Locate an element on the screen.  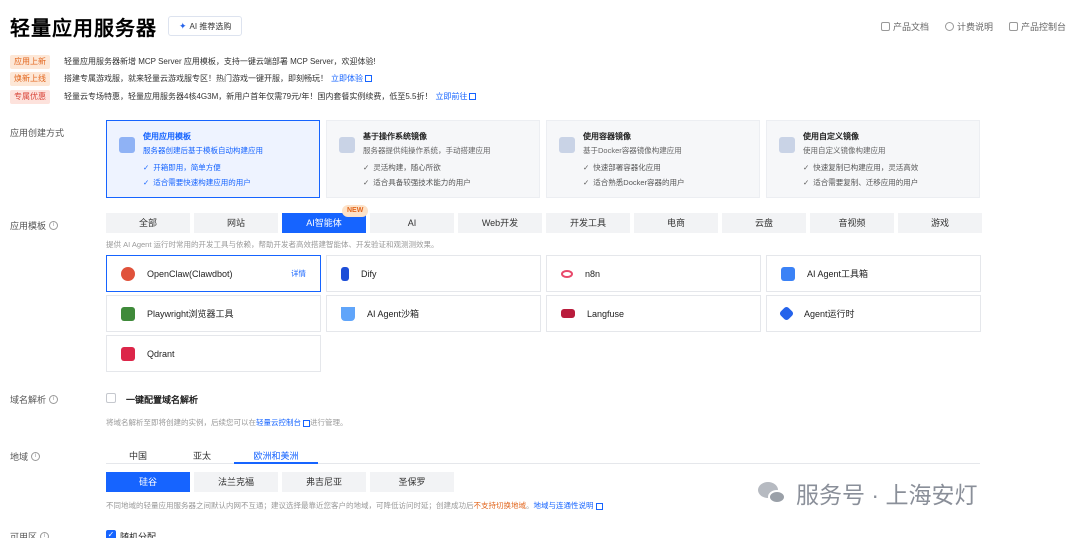
app-card-openclaw: OpenClaw(Clawdbot) 详情 is located at coordinates (213, 273).